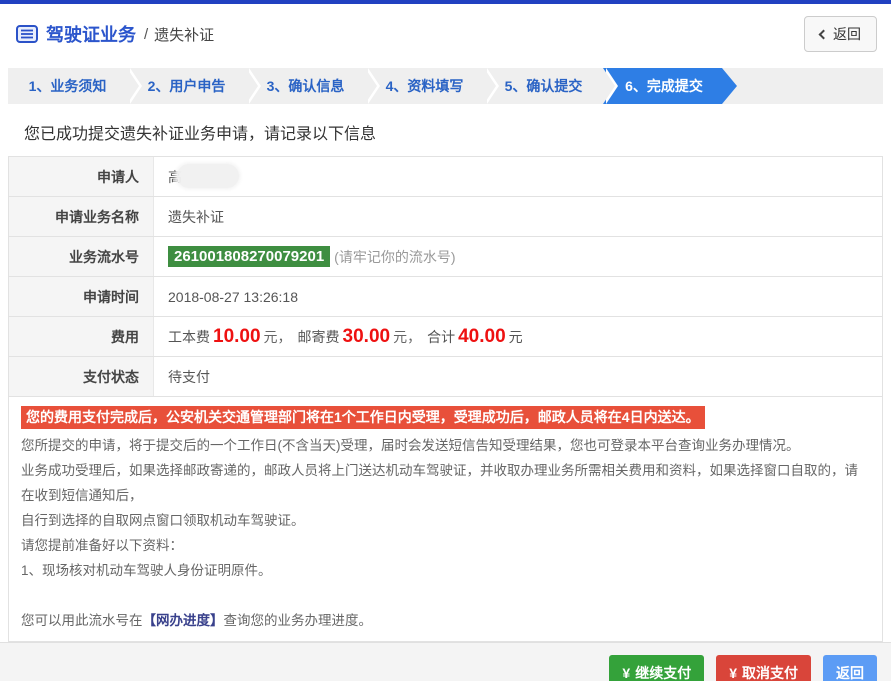 The image size is (891, 681). What do you see at coordinates (208, 175) in the screenshot?
I see `redaction-blur` at bounding box center [208, 175].